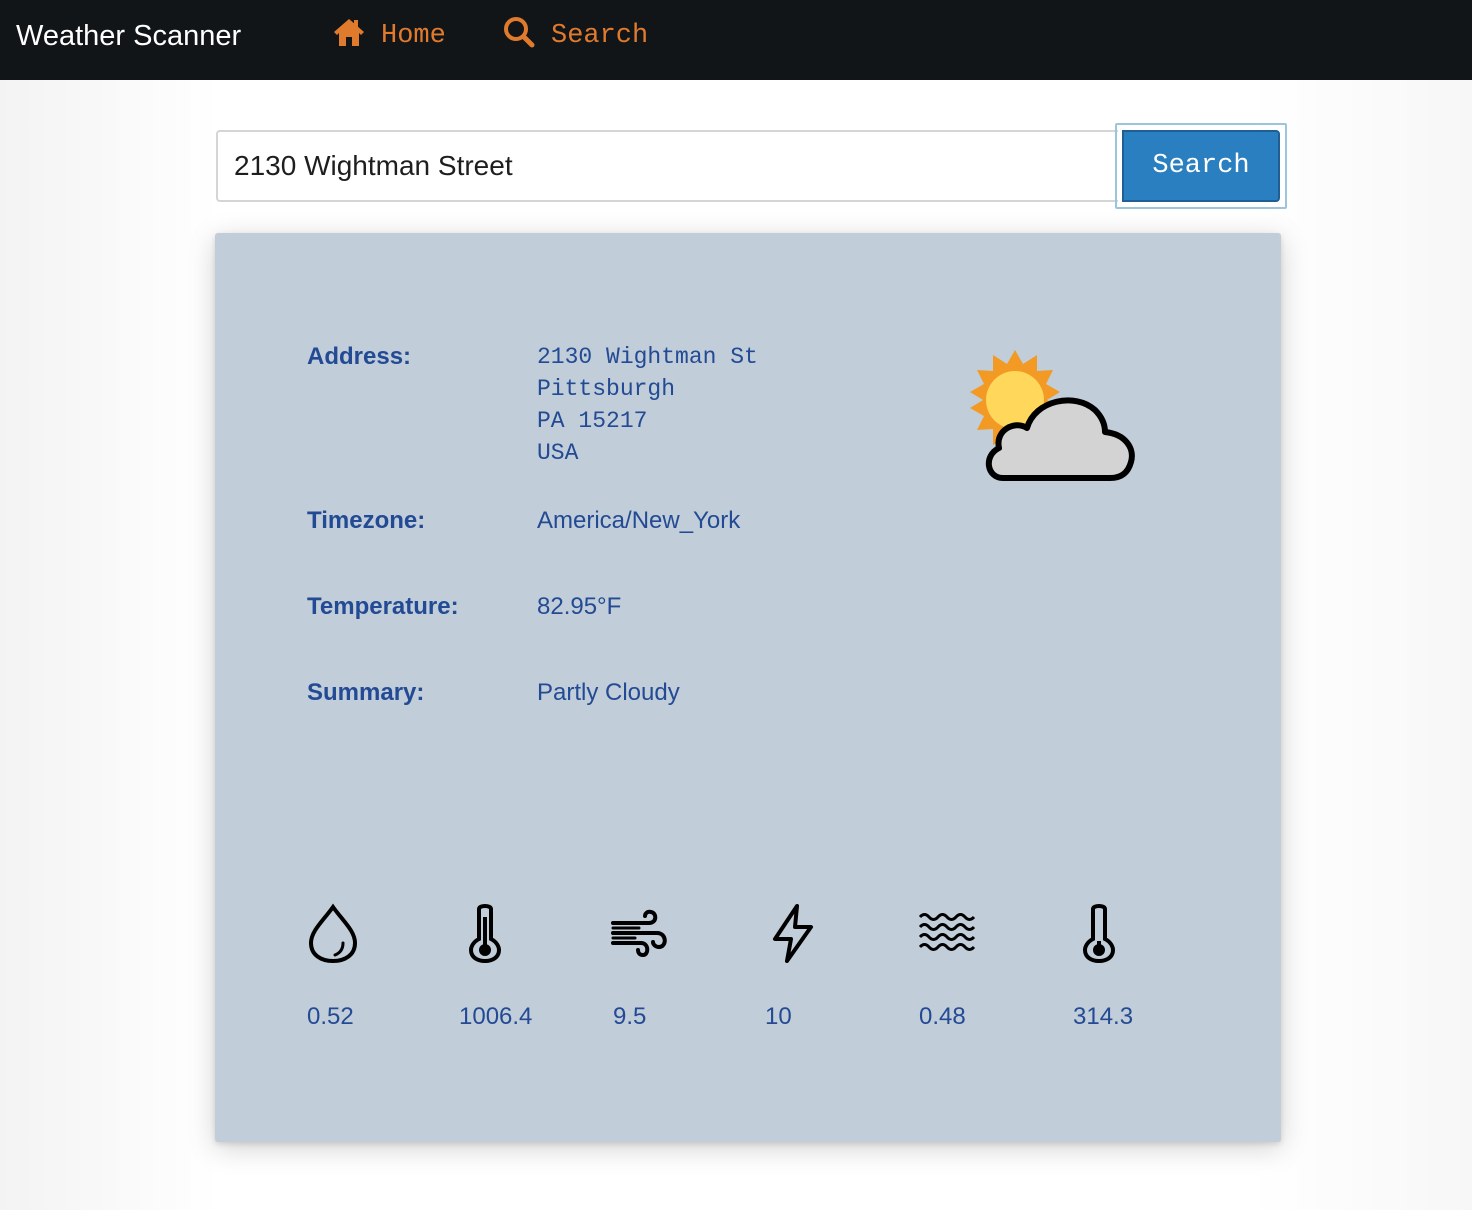 The width and height of the screenshot is (1472, 1210). Describe the element at coordinates (333, 933) in the screenshot. I see `raindrop-icon` at that location.